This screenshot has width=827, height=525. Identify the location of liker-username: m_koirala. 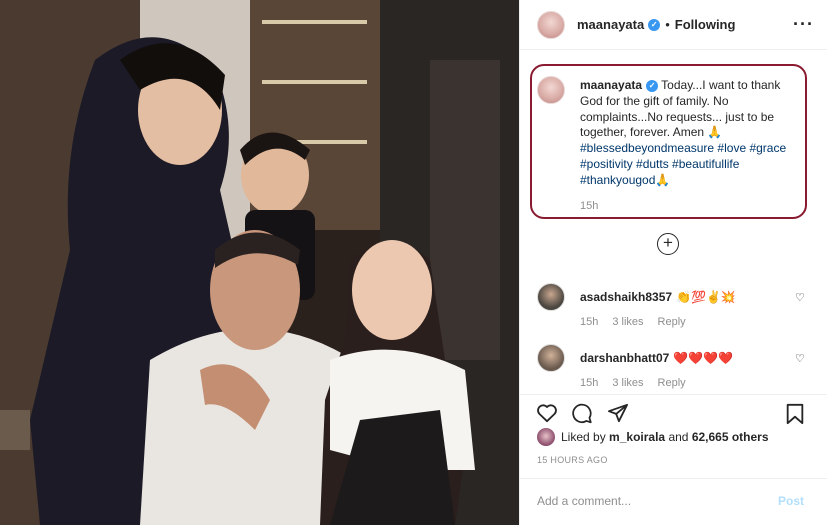
(637, 437).